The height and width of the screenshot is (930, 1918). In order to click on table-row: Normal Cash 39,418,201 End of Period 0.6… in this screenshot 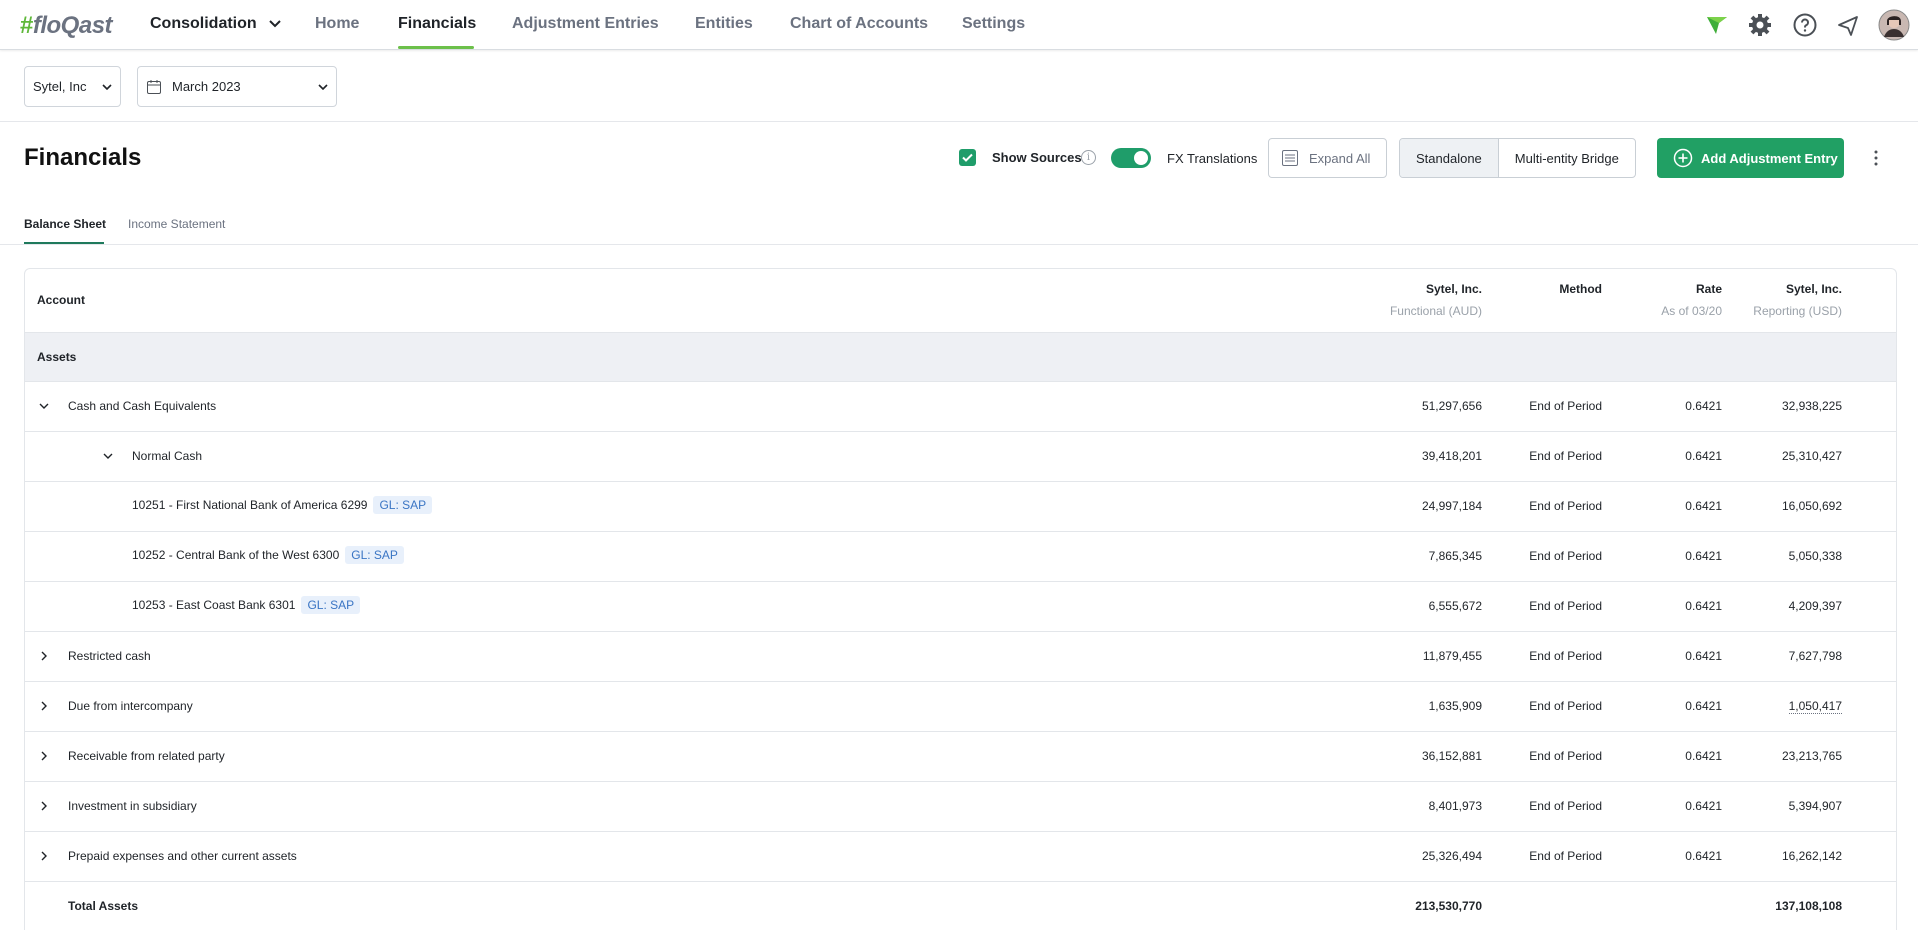, I will do `click(960, 457)`.